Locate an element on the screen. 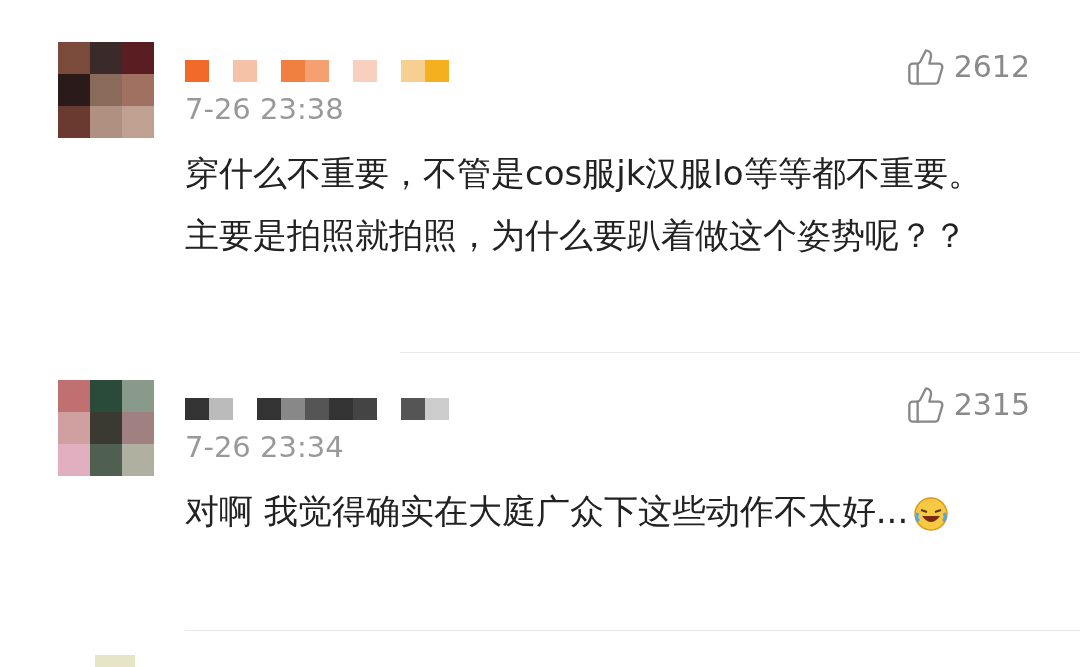 Image resolution: width=1080 pixels, height=667 pixels. comment-time: 7-26 23:38 is located at coordinates (264, 109).